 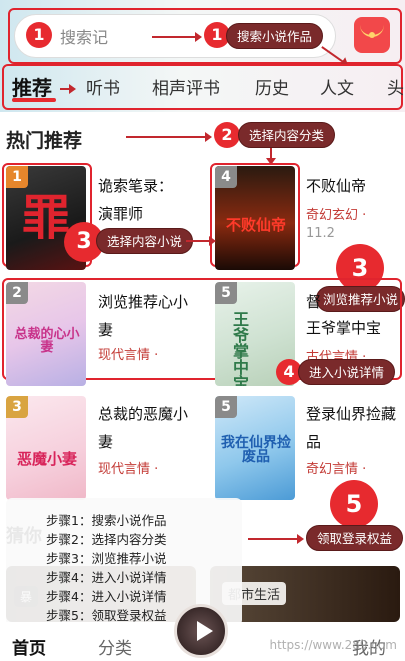 What do you see at coordinates (320, 233) in the screenshot?
I see `book-meta-4: 11.2` at bounding box center [320, 233].